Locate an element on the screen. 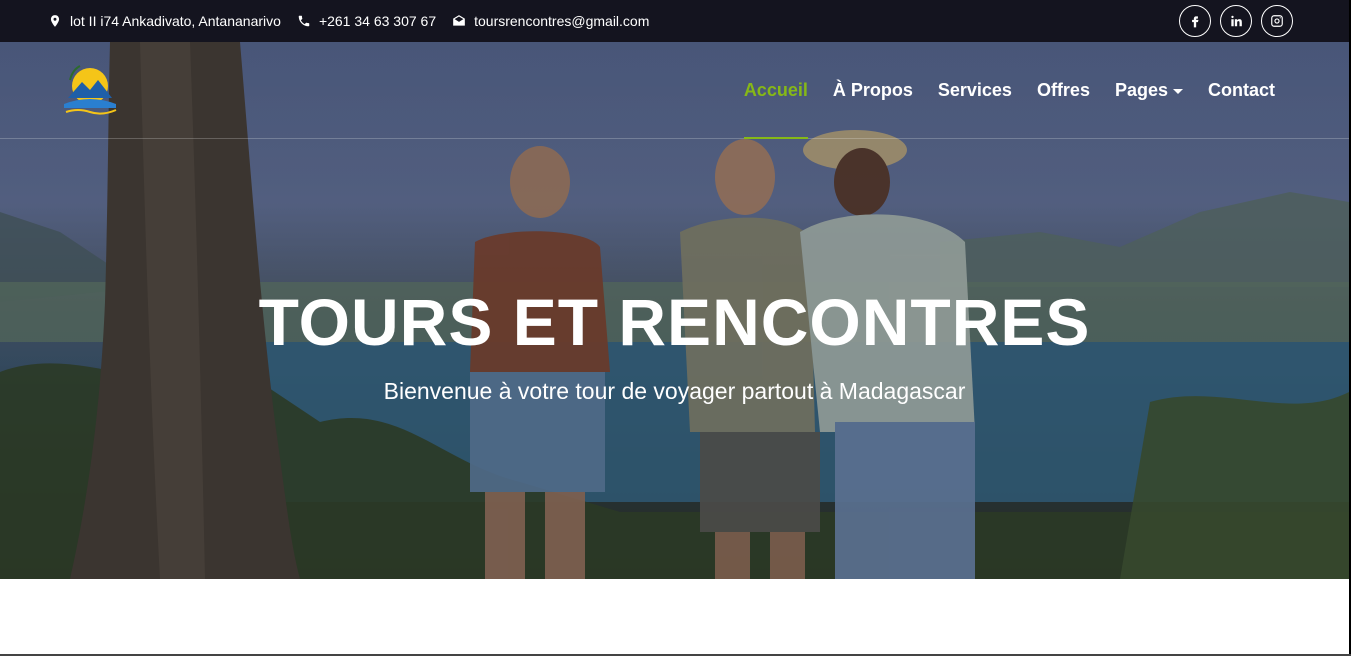 This screenshot has height=656, width=1351. hero-title: TOURS ET RENCONTRES is located at coordinates (674, 322).